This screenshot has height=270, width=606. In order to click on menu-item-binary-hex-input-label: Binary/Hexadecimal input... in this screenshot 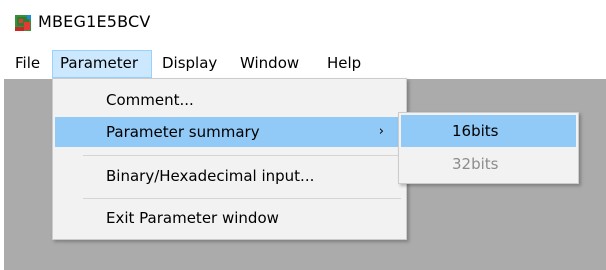, I will do `click(210, 176)`.